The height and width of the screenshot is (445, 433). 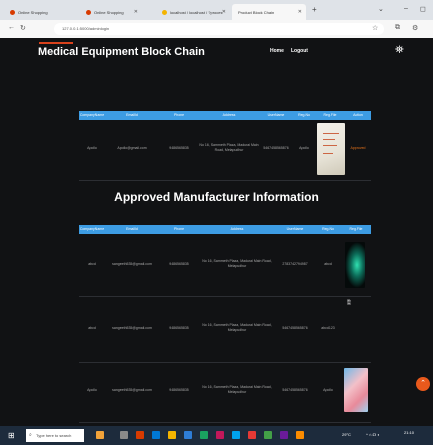 I want to click on menu-toggle-icon: ⛯, so click(x=399, y=50).